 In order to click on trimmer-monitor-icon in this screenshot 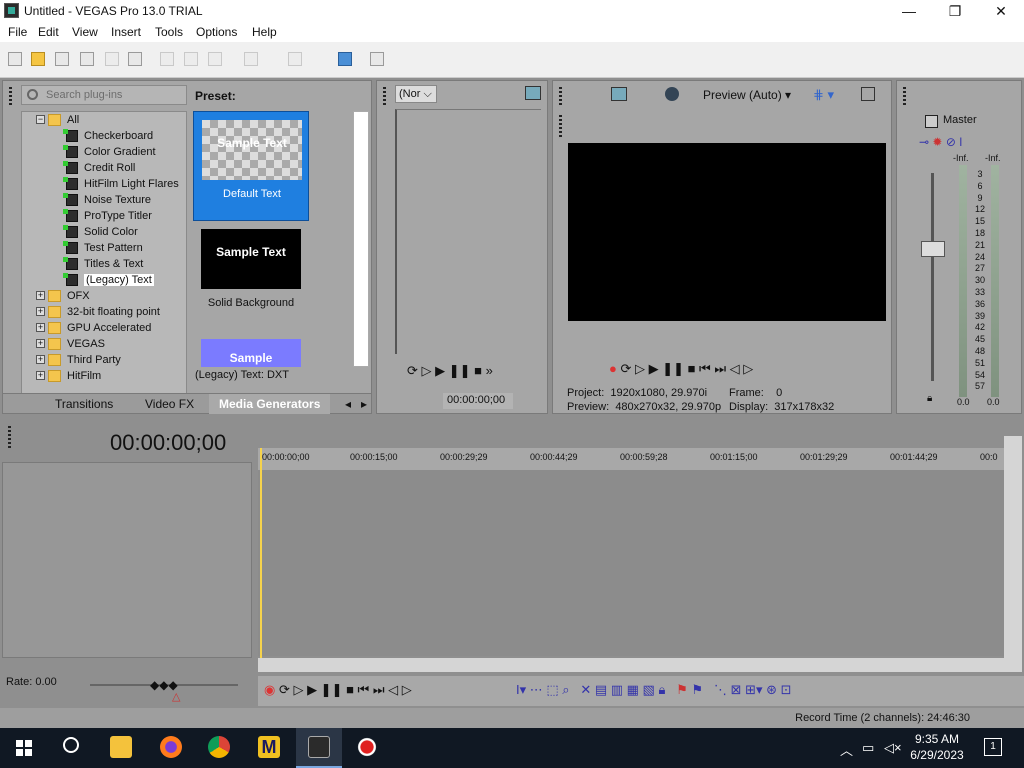, I will do `click(533, 93)`.